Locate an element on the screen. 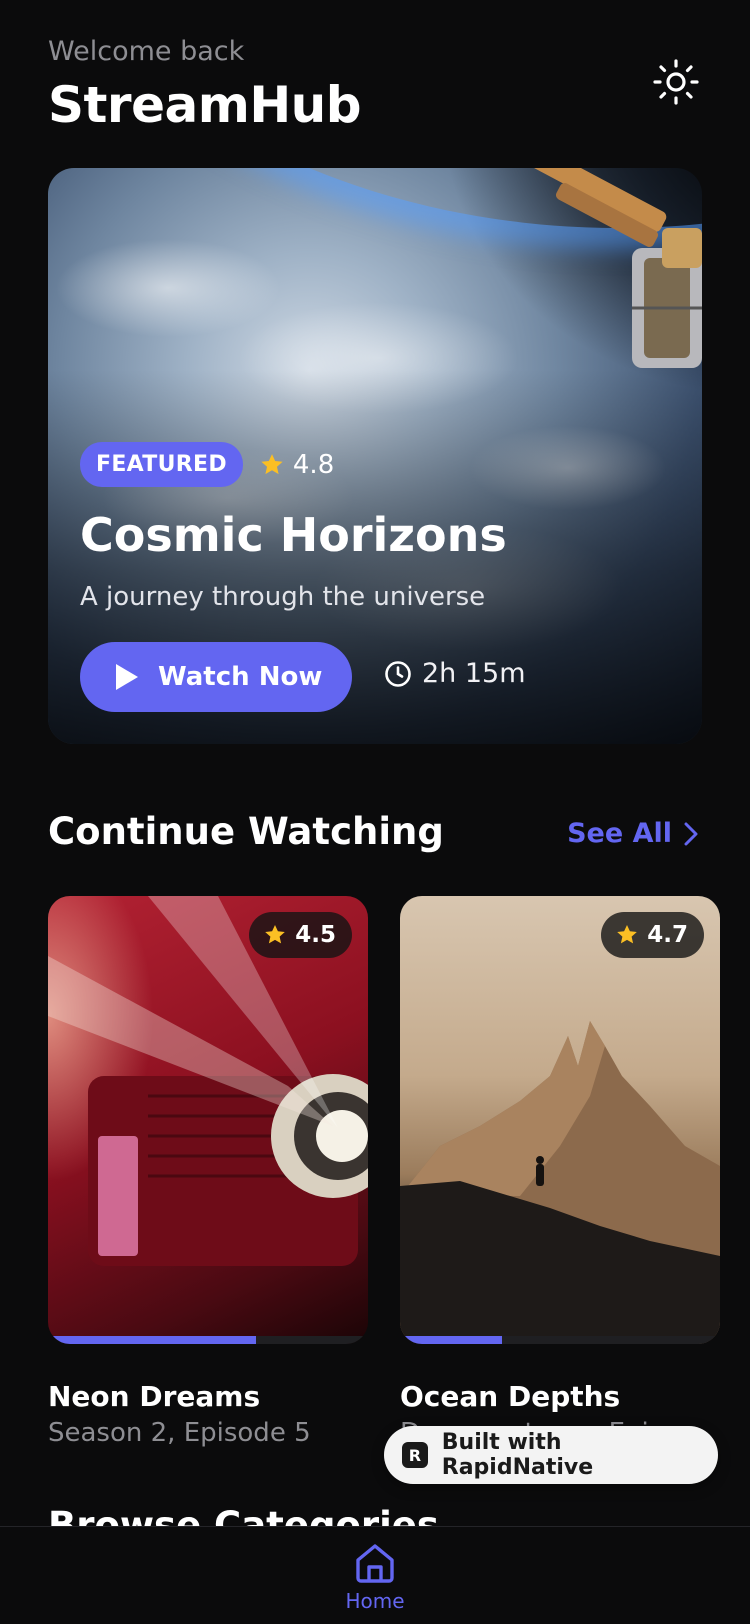  theme-toggle-button is located at coordinates (676, 82).